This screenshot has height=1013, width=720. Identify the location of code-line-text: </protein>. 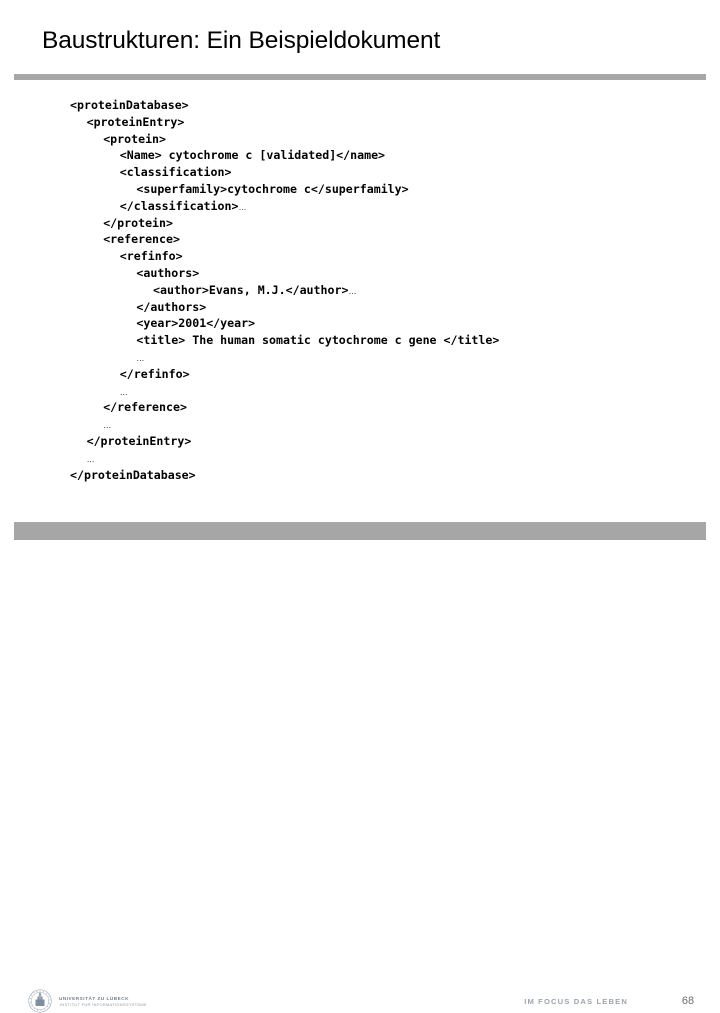
(138, 222).